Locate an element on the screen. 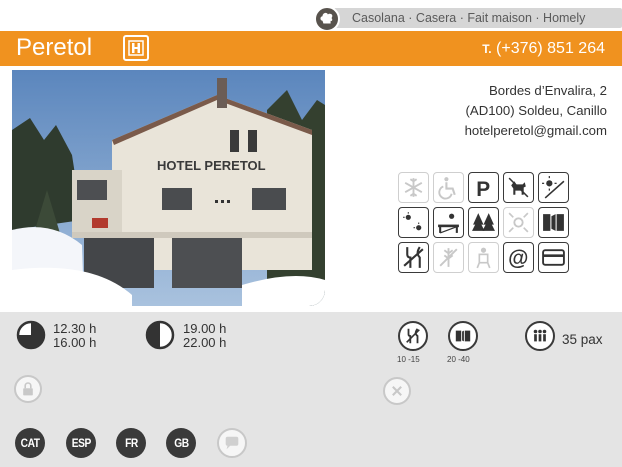 The image size is (622, 467). terrace-icon is located at coordinates (413, 222).